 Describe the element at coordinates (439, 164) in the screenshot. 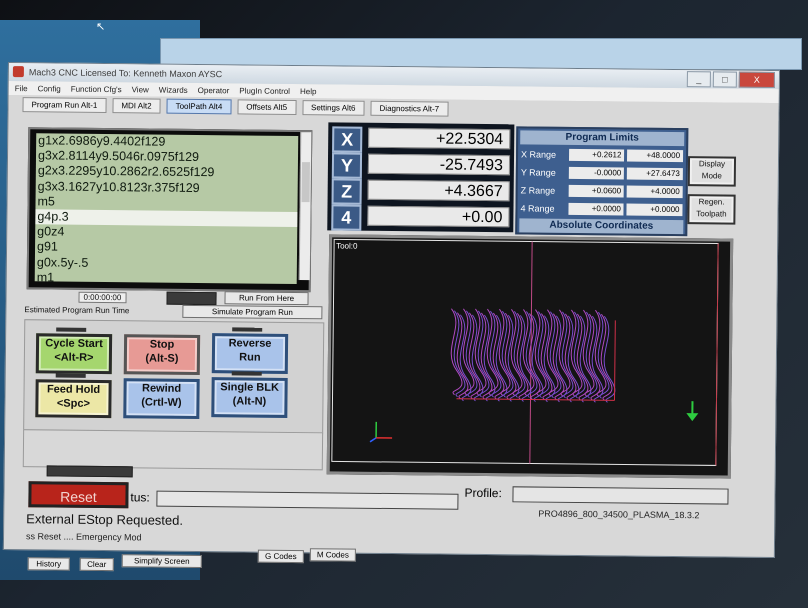

I see `axis-y-value: -25.7493` at that location.